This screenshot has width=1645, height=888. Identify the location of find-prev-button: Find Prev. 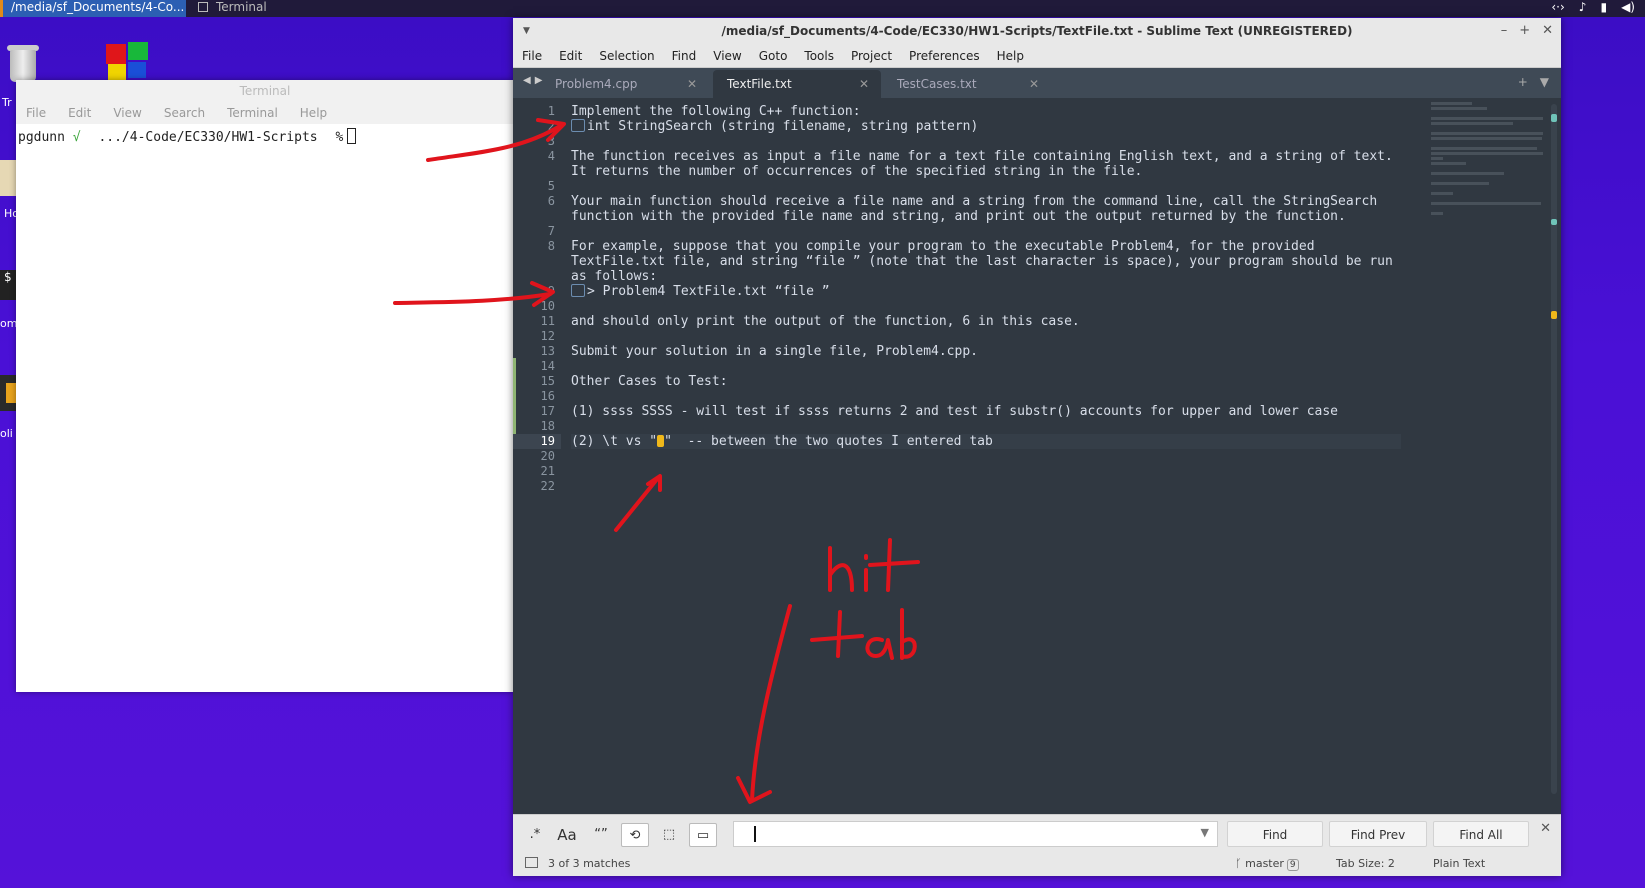
(1378, 834).